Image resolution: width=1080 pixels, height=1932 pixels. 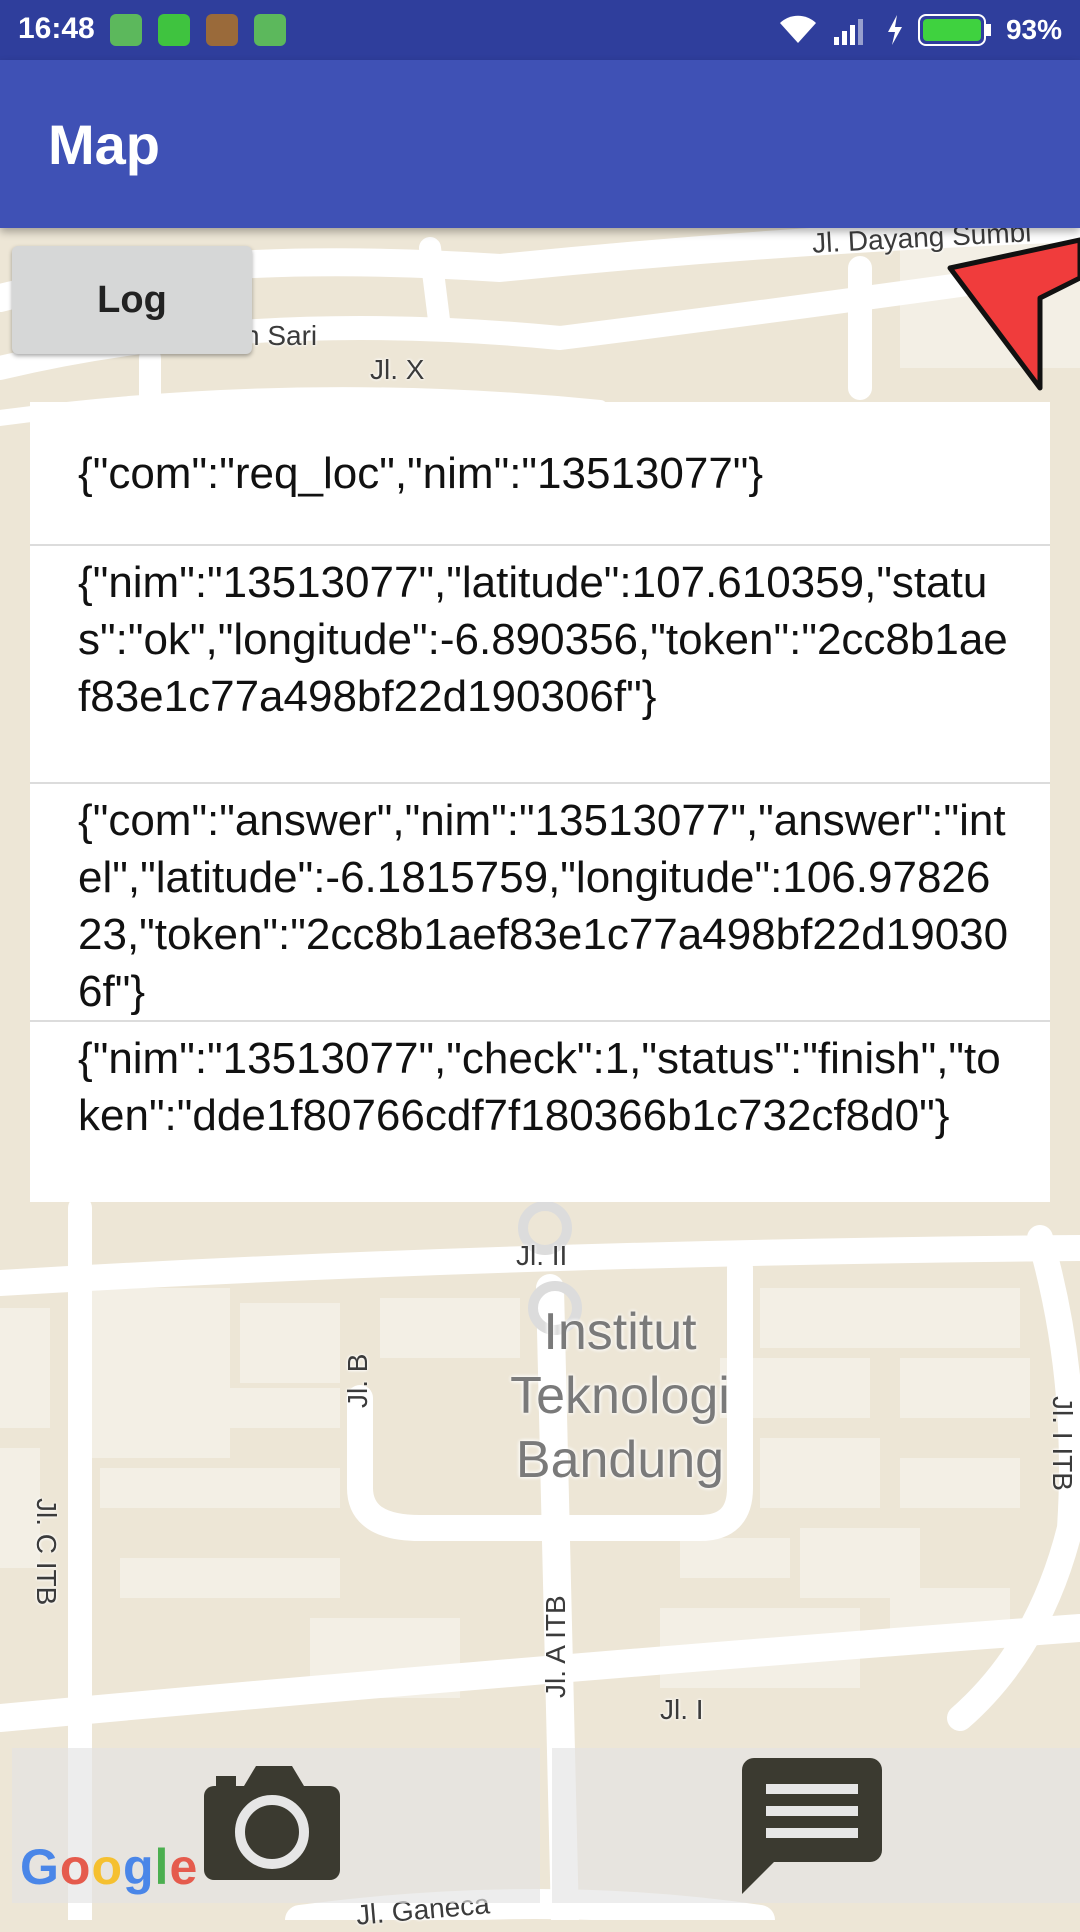 I want to click on campus-label-line: Teknologi, so click(x=620, y=1396).